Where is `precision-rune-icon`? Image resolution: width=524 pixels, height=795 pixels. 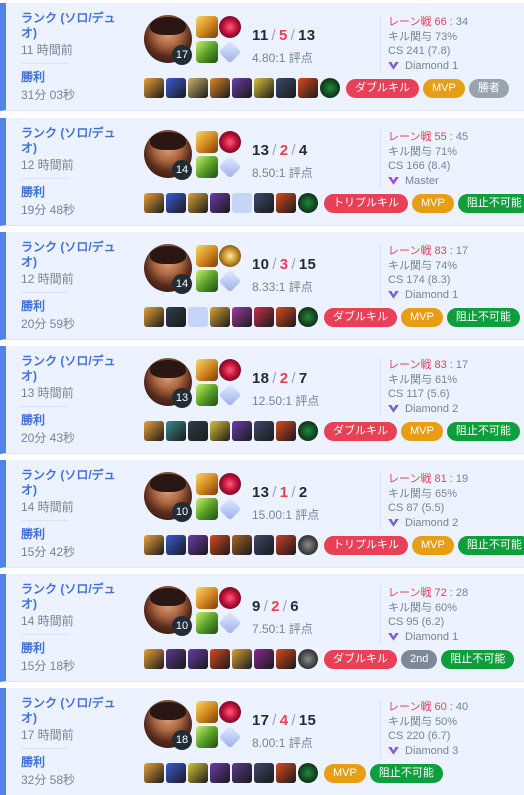
precision-rune-icon is located at coordinates (230, 256).